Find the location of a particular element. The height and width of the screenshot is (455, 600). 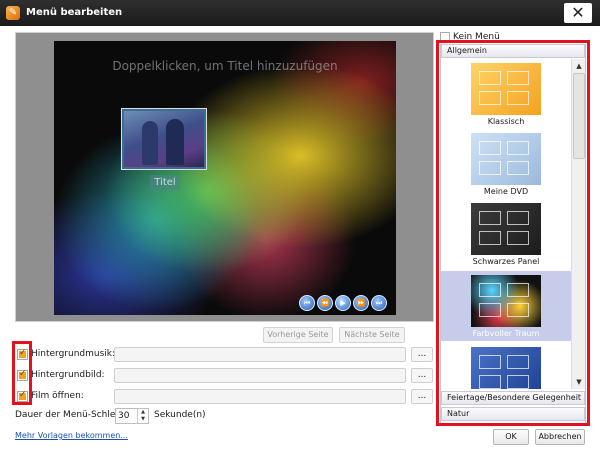

app-icon: ✎ is located at coordinates (13, 13).